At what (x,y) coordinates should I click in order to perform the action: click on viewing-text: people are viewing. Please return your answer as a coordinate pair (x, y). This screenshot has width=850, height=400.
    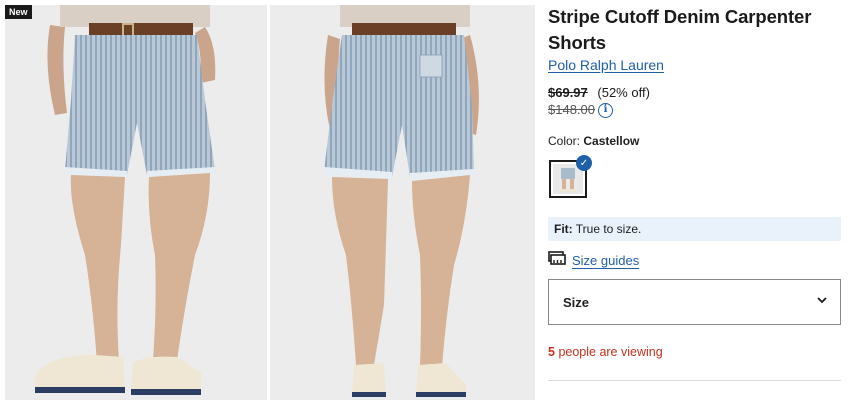
    Looking at the image, I should click on (610, 352).